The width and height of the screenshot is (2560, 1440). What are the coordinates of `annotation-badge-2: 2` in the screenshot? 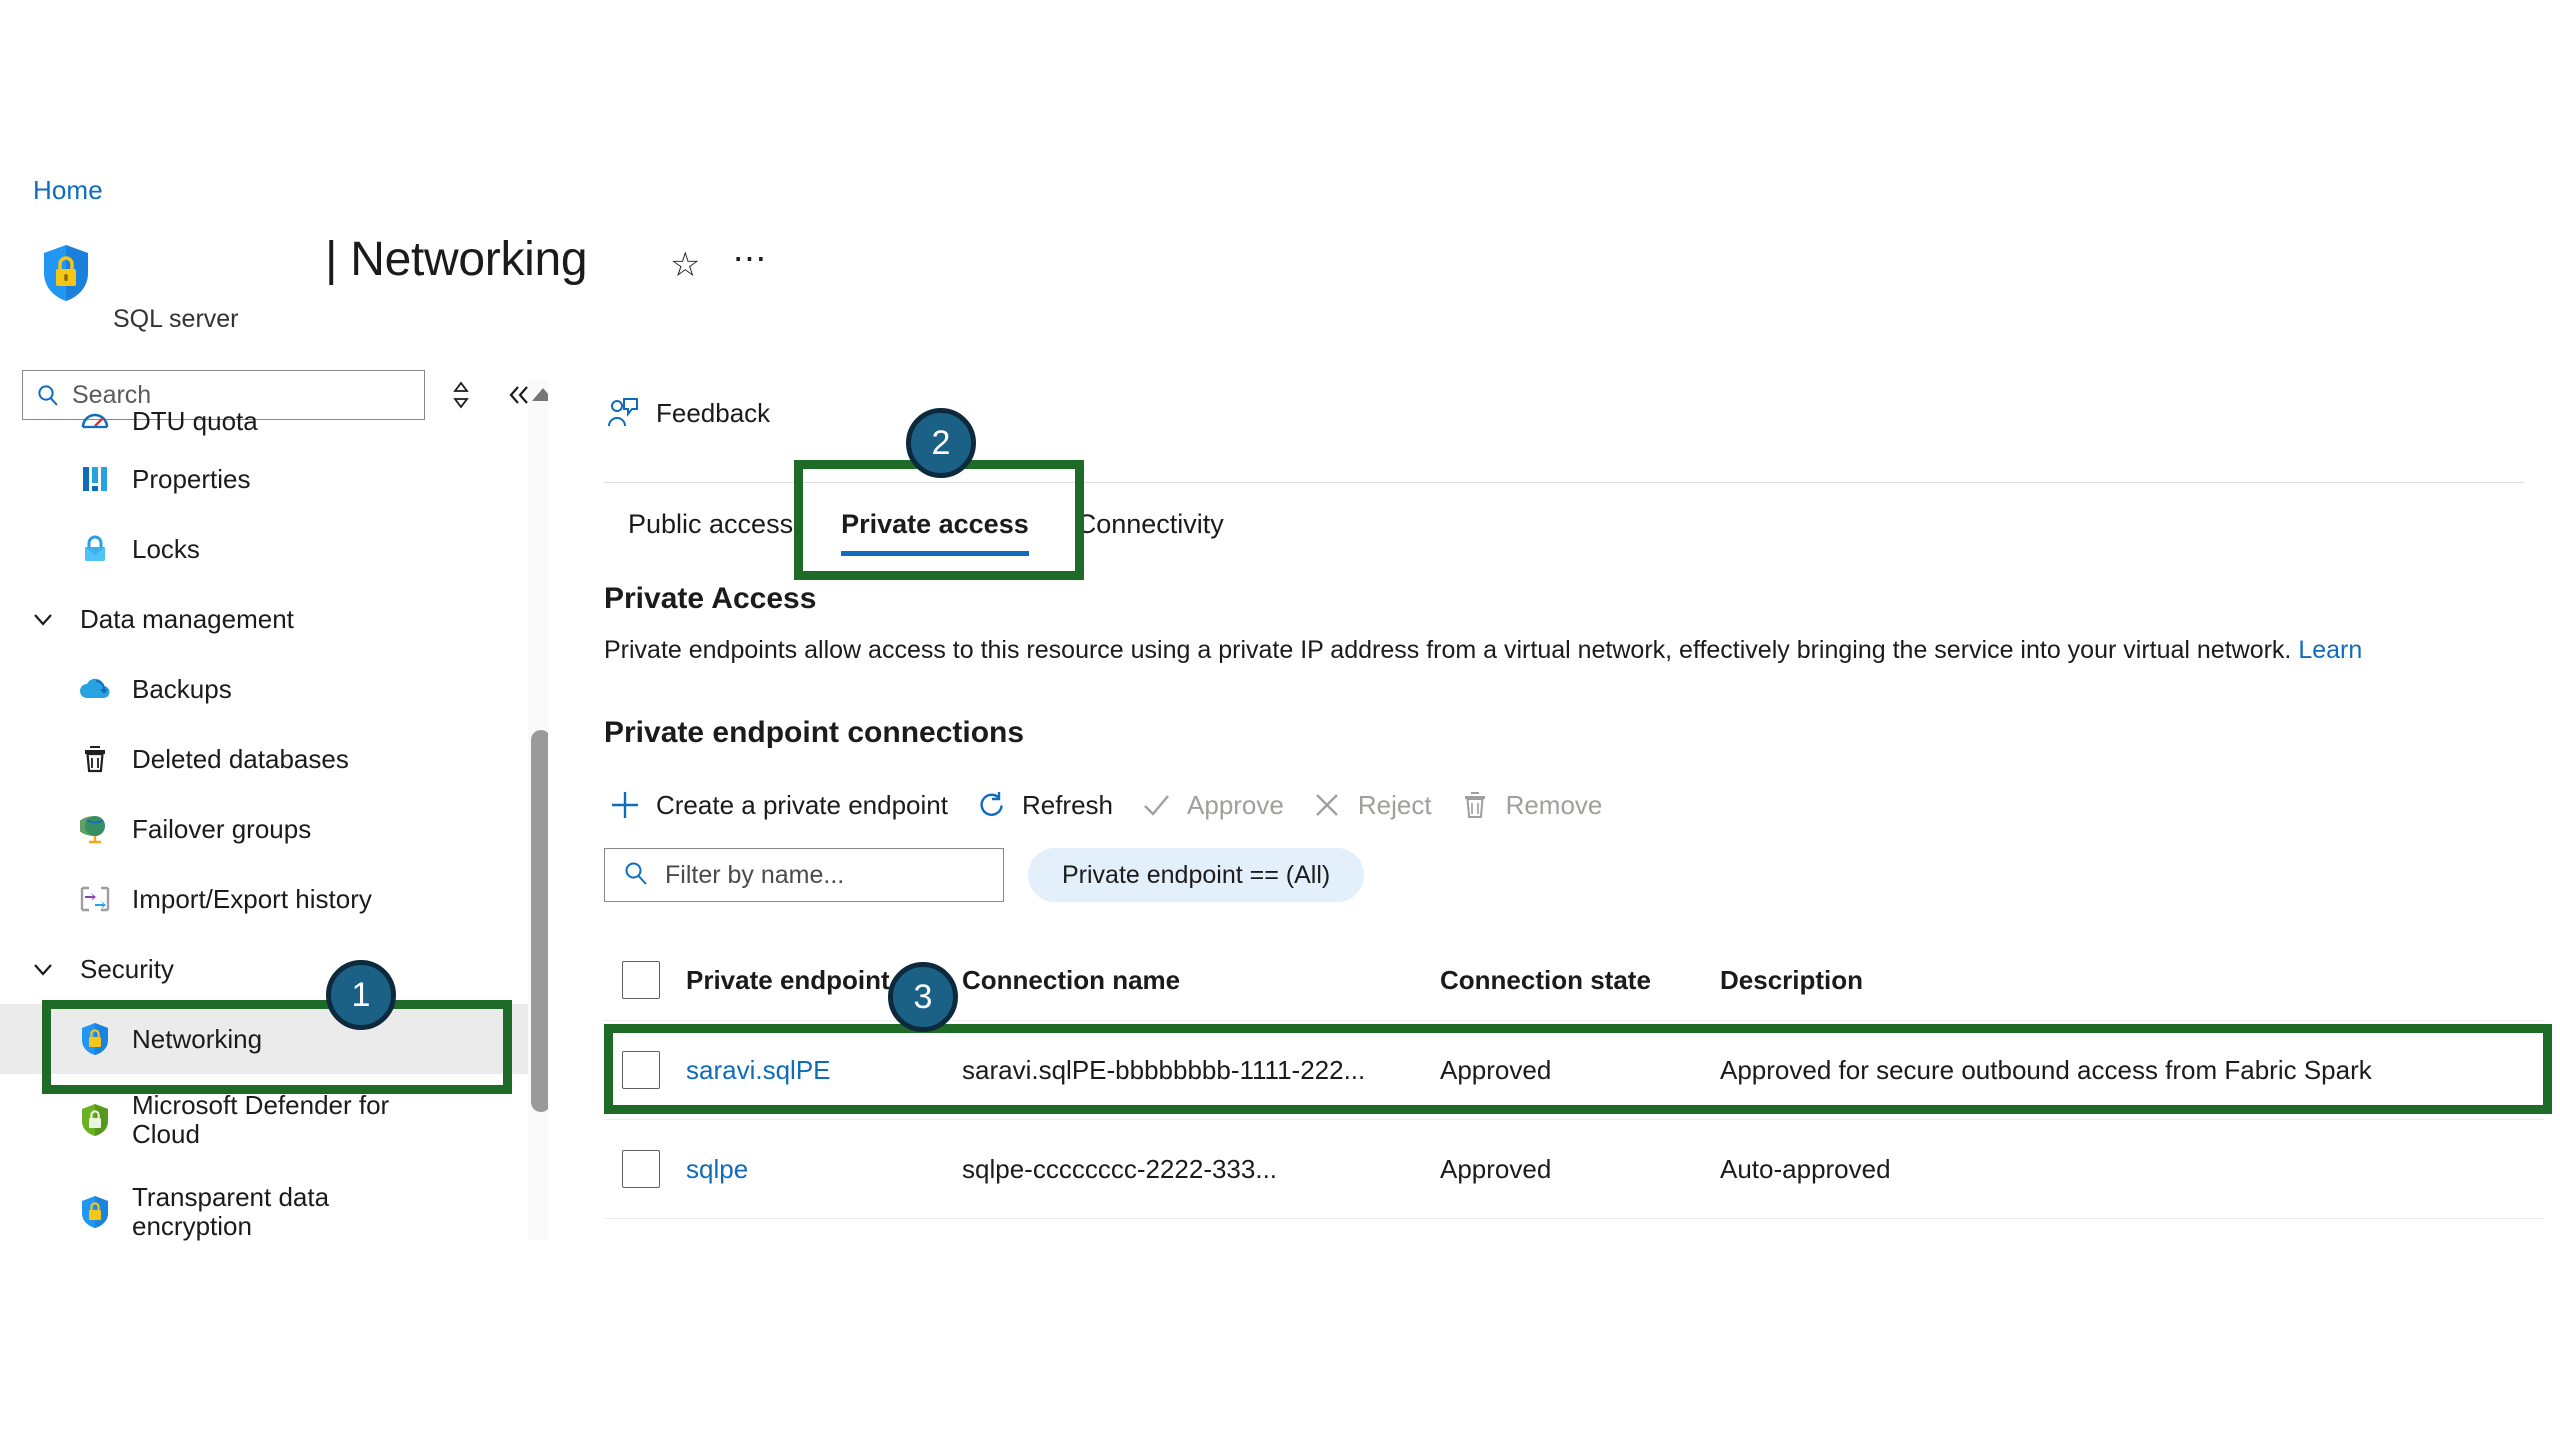 It's located at (941, 443).